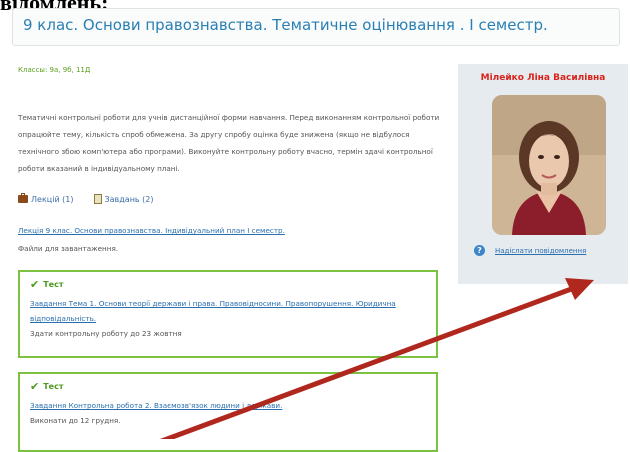 This screenshot has height=452, width=630. Describe the element at coordinates (75, 420) in the screenshot. I see `test-deadline: Виконати до 12 грудня.` at that location.